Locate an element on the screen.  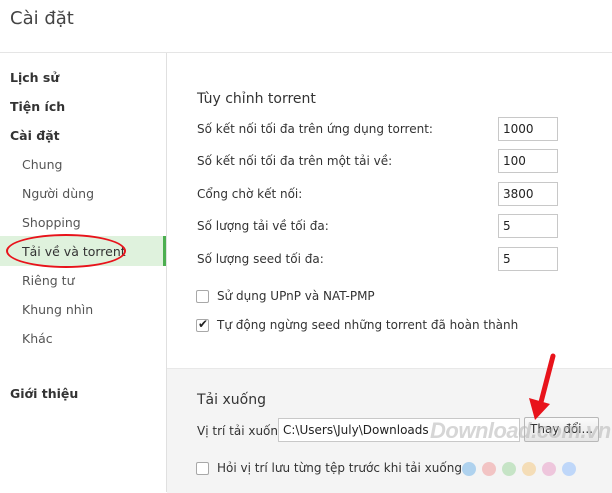
sidebar-item-privacy: Riêng tư is located at coordinates (48, 280).